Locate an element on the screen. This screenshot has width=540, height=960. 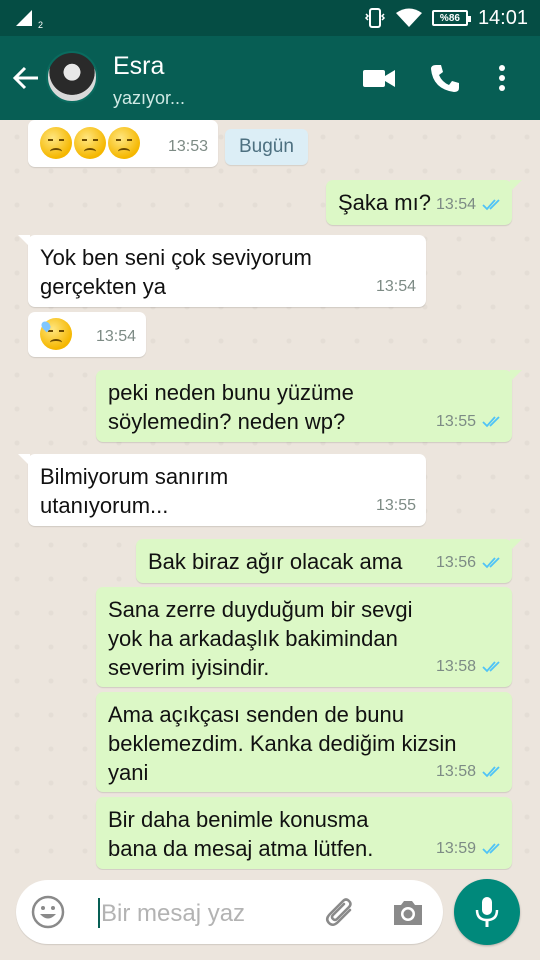
text-caret is located at coordinates (99, 913).